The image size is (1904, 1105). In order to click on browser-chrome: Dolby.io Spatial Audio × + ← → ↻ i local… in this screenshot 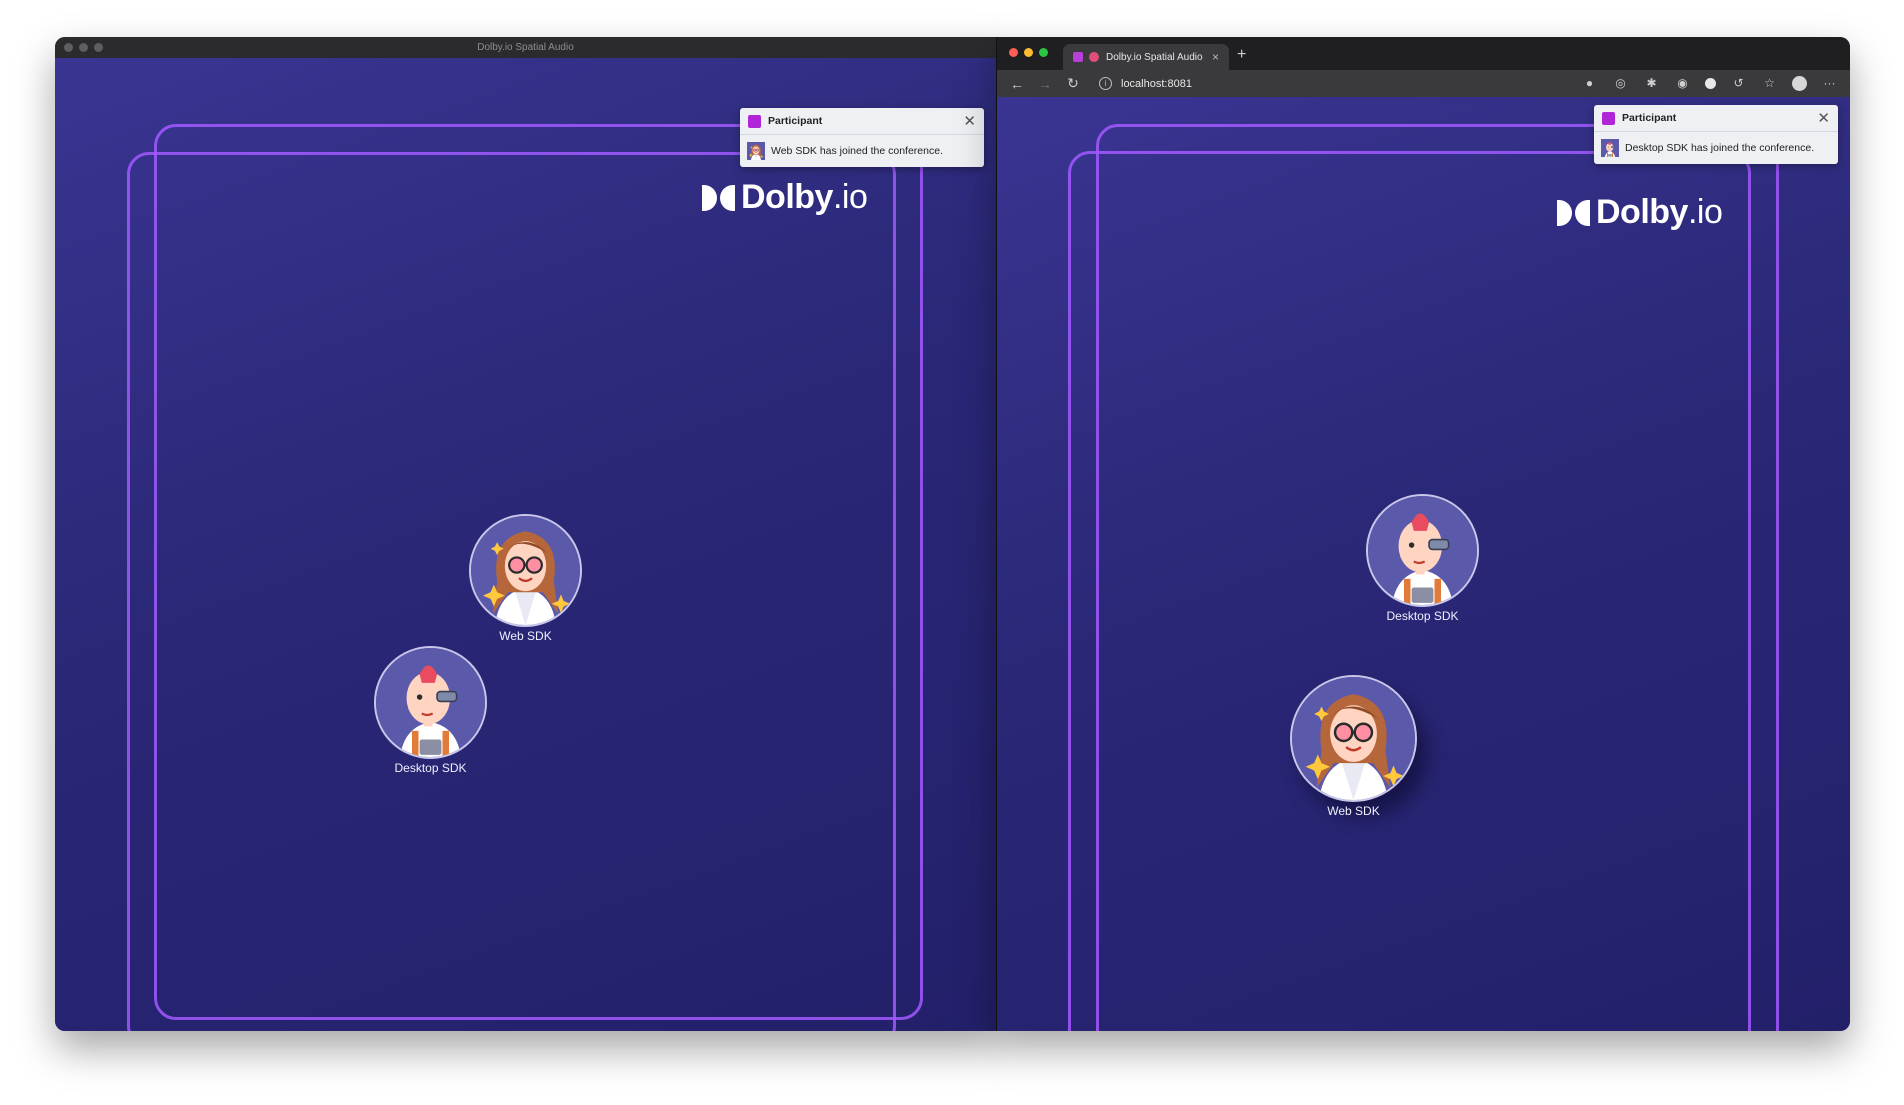, I will do `click(1423, 67)`.